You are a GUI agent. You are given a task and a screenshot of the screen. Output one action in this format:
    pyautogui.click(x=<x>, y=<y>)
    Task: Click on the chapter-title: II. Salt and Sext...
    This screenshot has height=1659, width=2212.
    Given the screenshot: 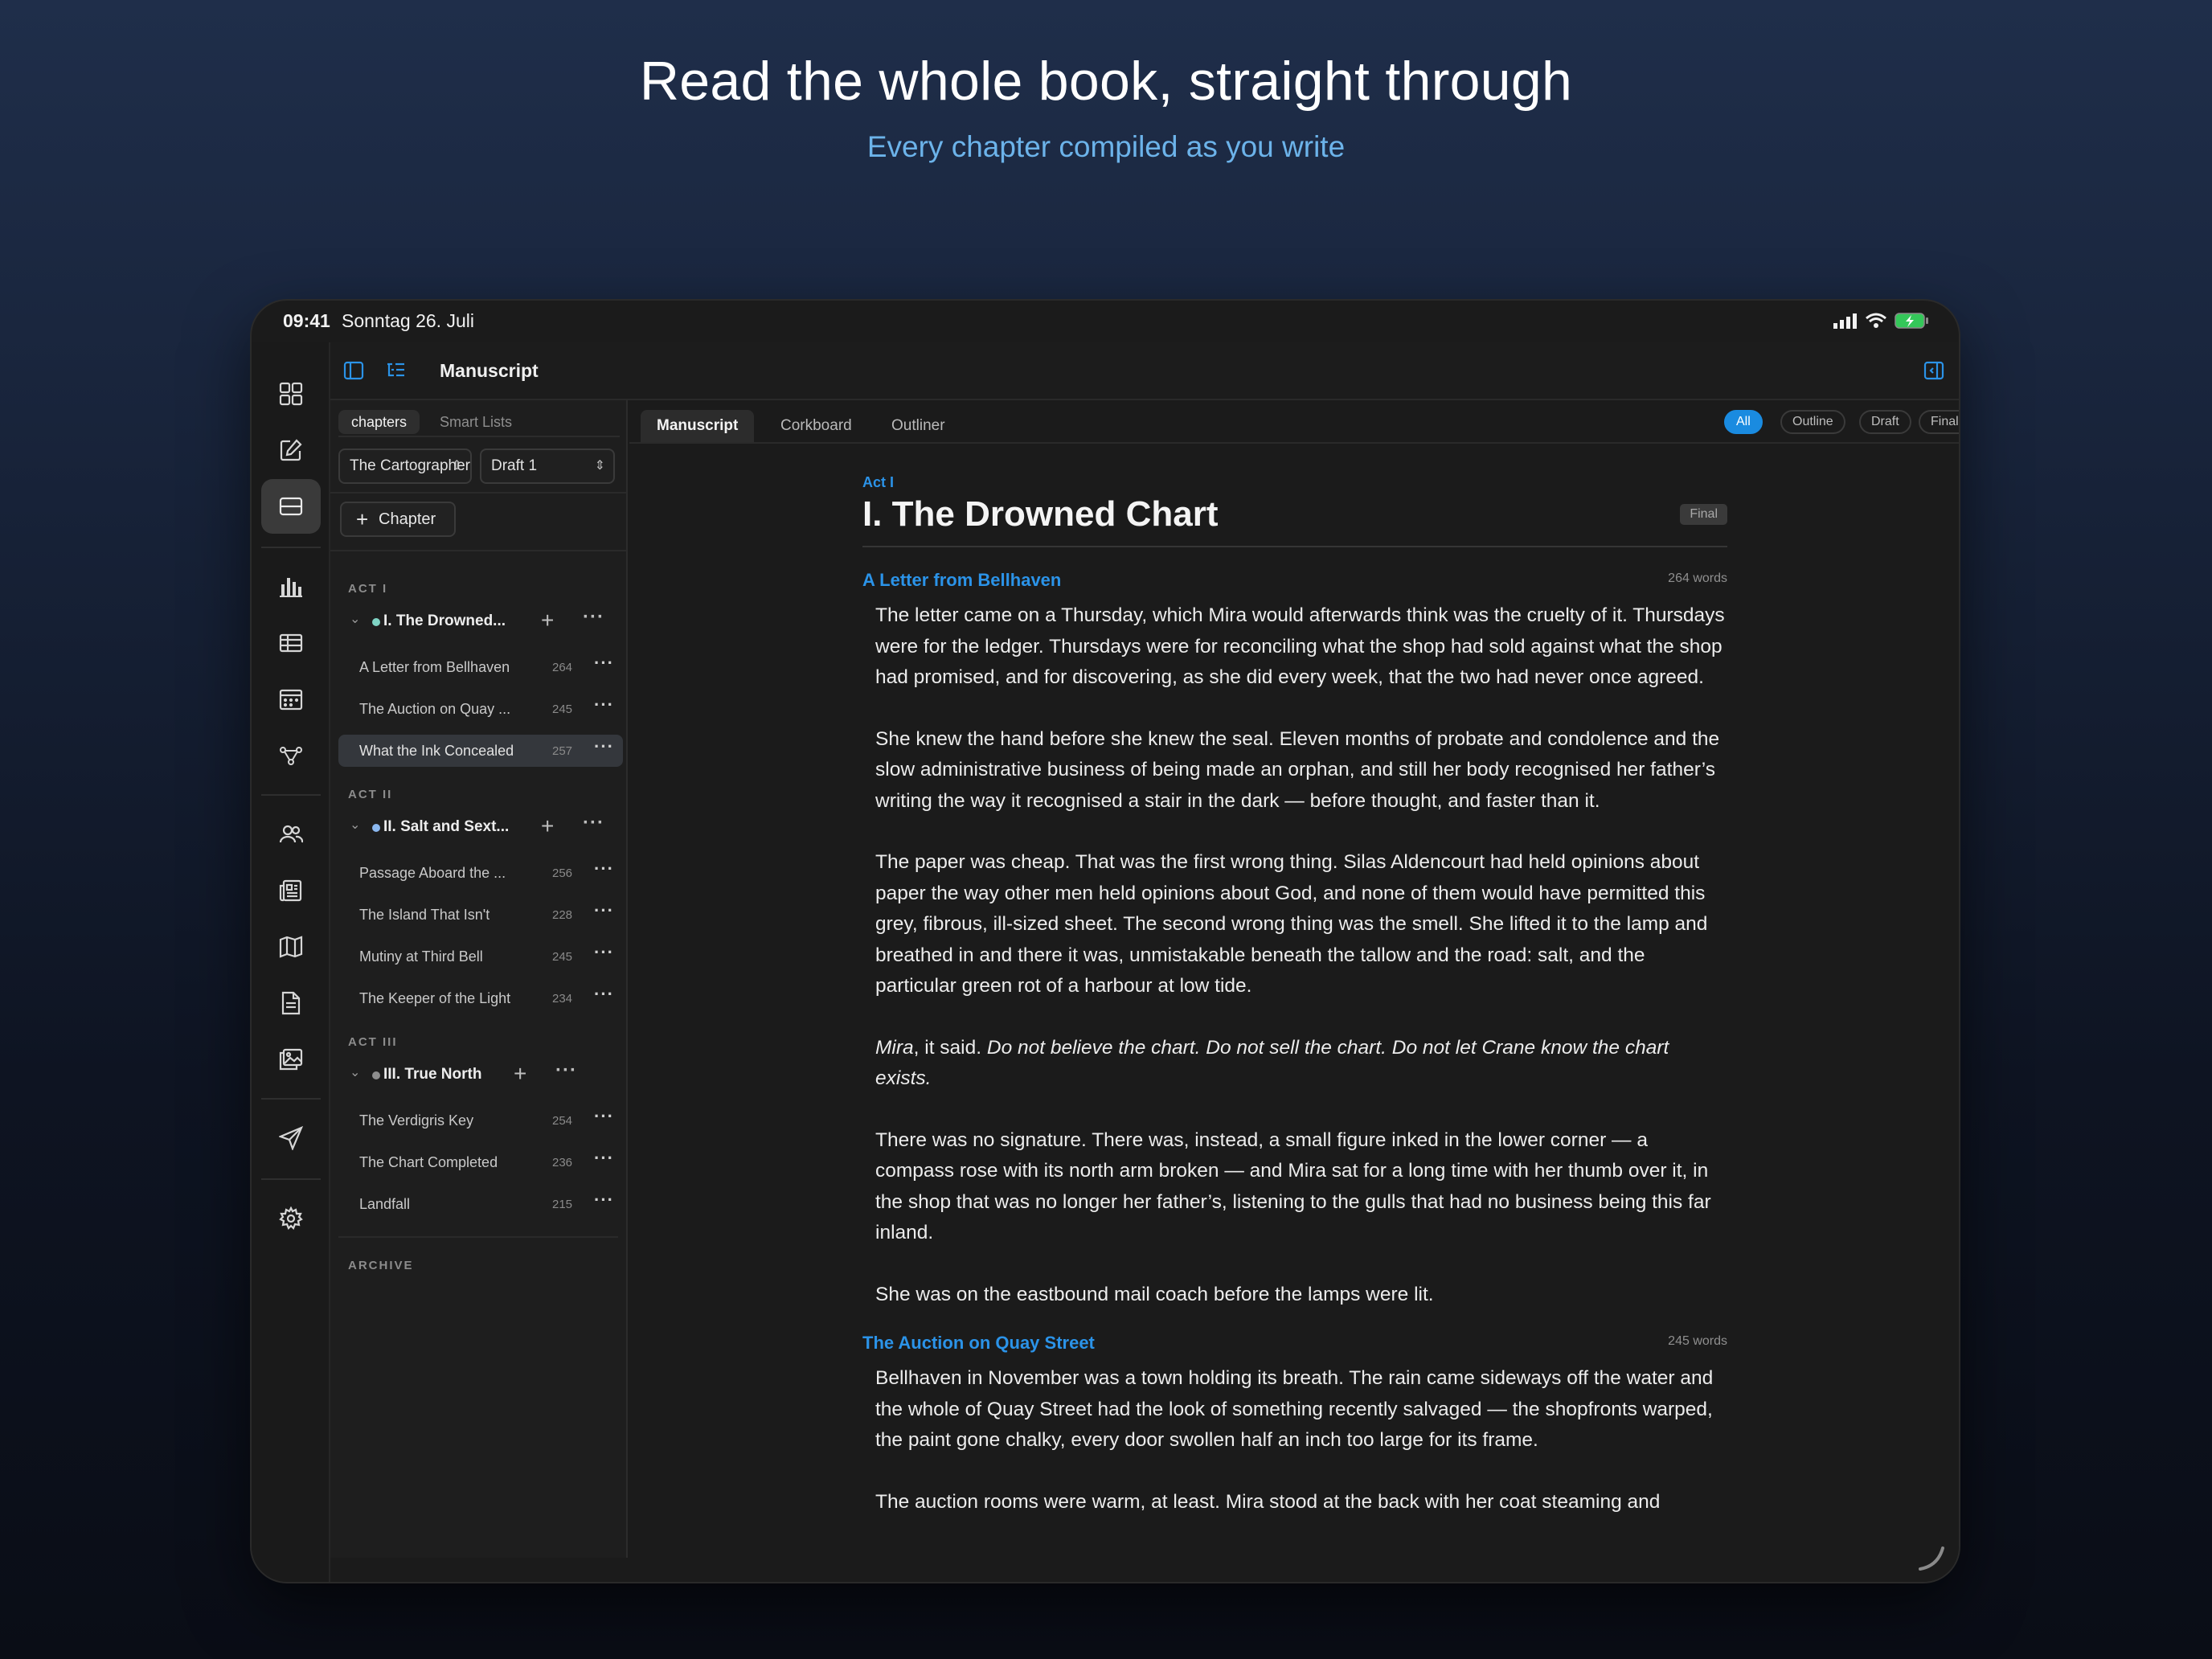 What is the action you would take?
    pyautogui.click(x=446, y=826)
    